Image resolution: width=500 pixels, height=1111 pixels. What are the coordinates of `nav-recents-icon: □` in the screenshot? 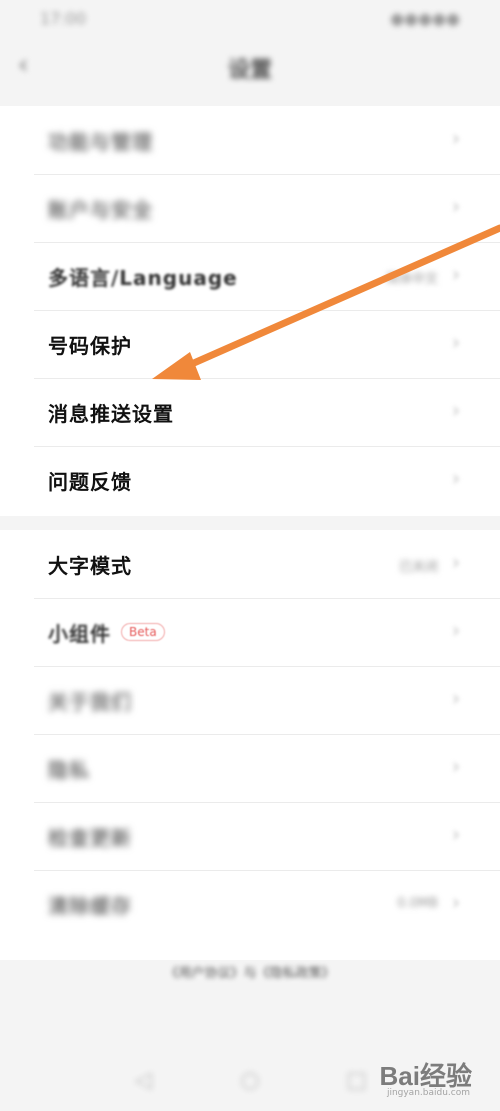 It's located at (357, 1081).